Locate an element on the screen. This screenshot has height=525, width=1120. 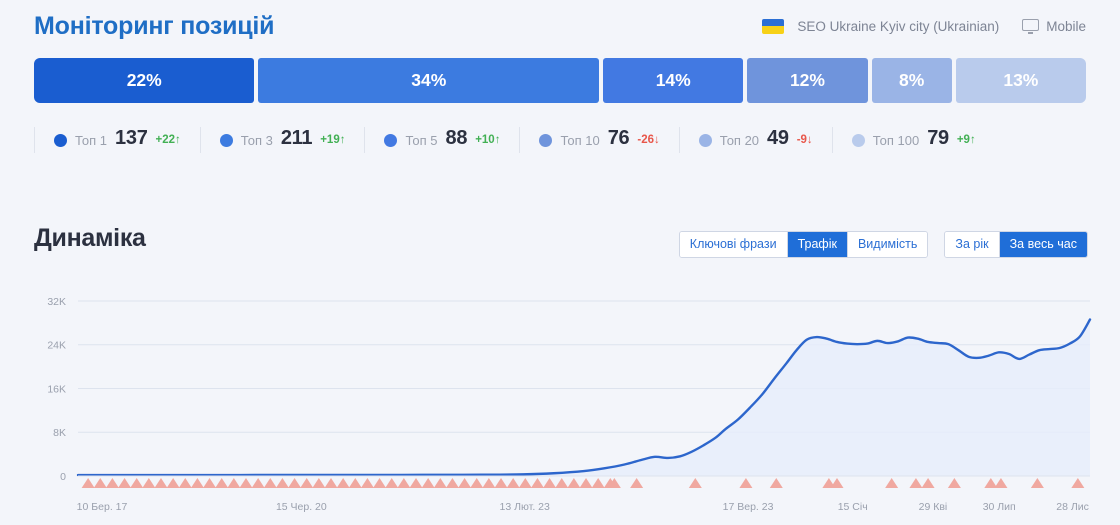
project-name: SEO Ukraine Kyiv city (Ukrainian) is located at coordinates (898, 26).